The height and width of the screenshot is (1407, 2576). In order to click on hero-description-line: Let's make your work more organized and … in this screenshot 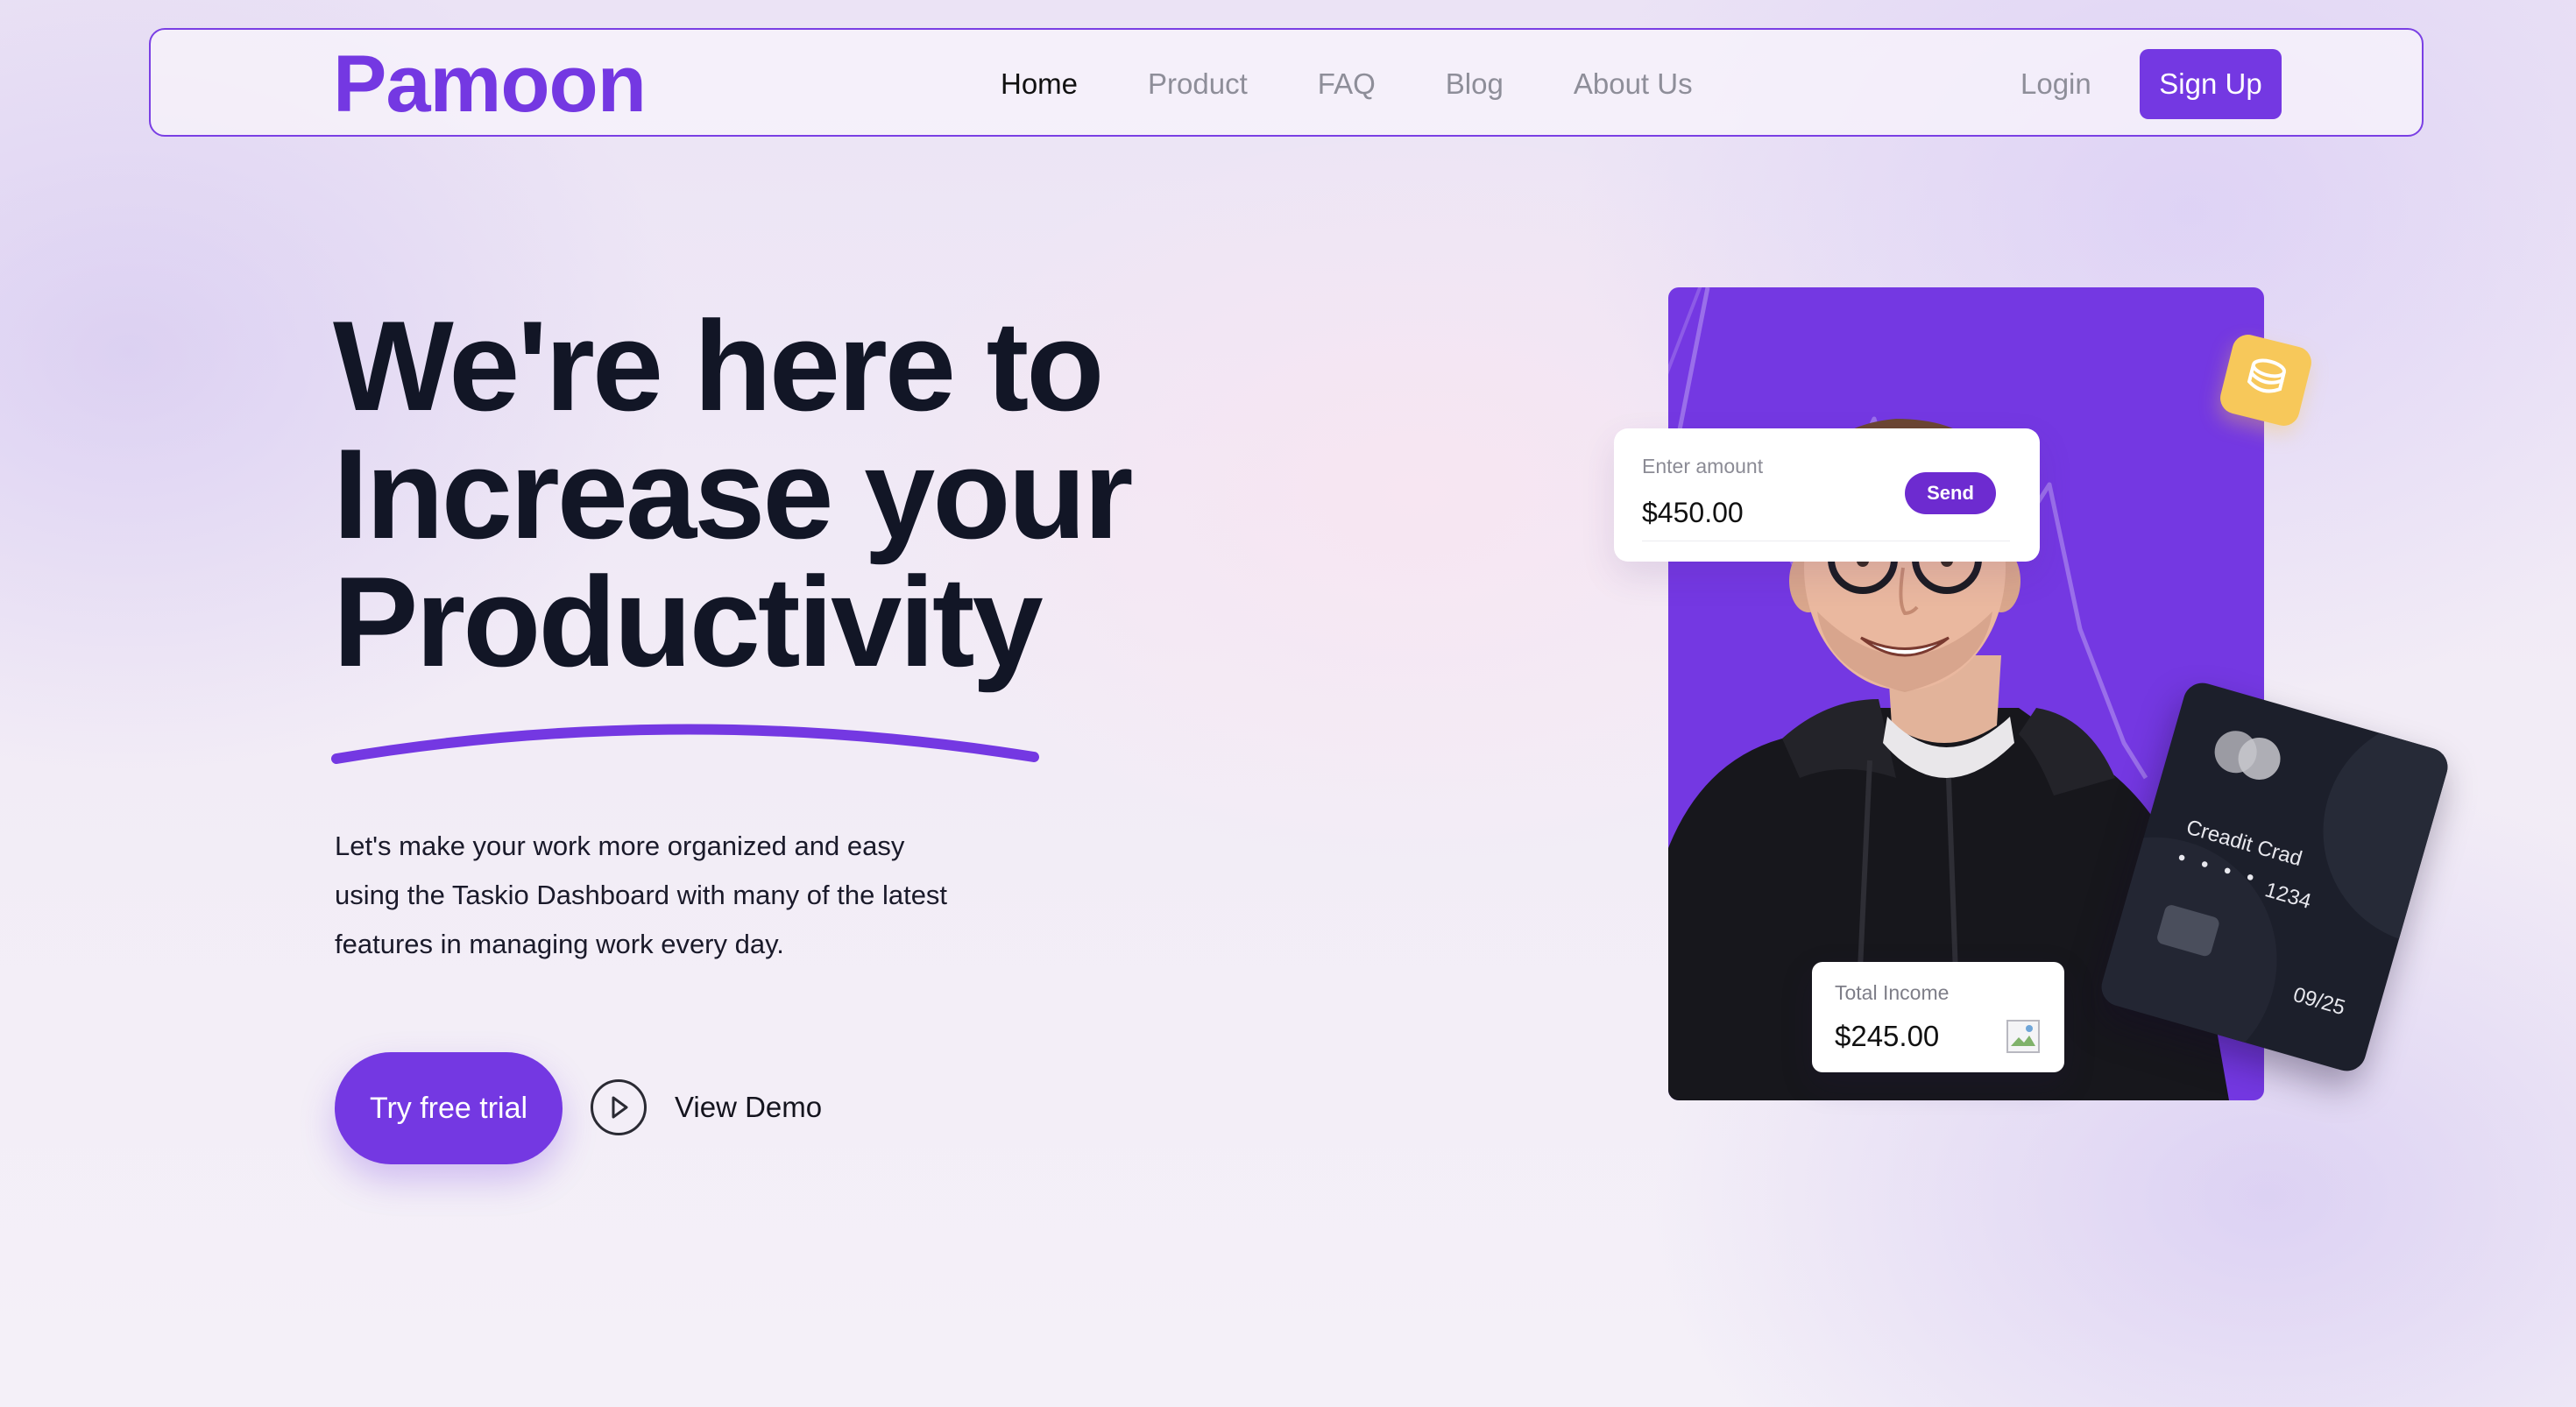, I will do `click(620, 846)`.